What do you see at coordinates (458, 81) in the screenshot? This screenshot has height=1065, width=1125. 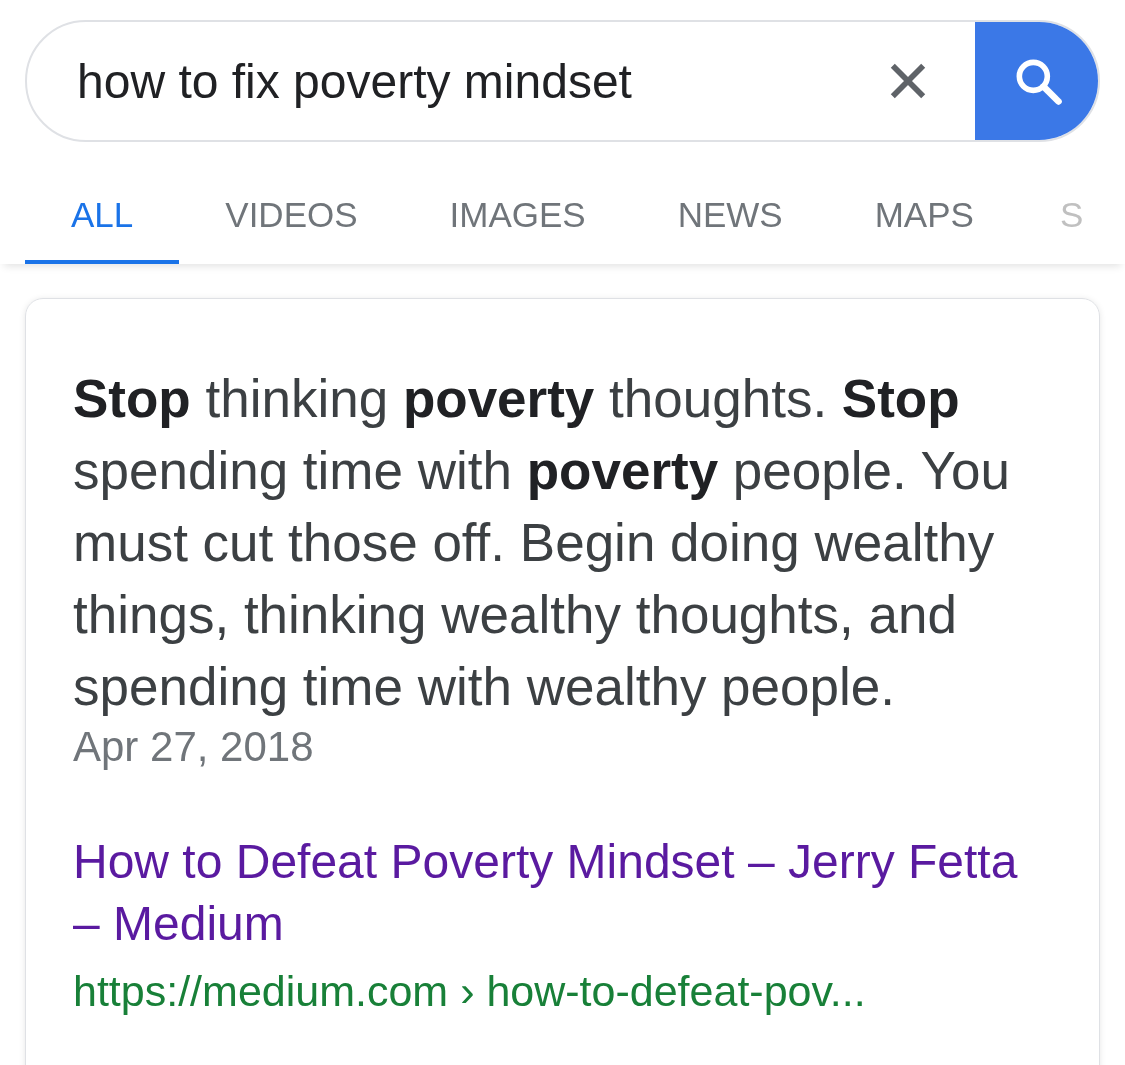 I see `search-input: how to fix poverty mindset` at bounding box center [458, 81].